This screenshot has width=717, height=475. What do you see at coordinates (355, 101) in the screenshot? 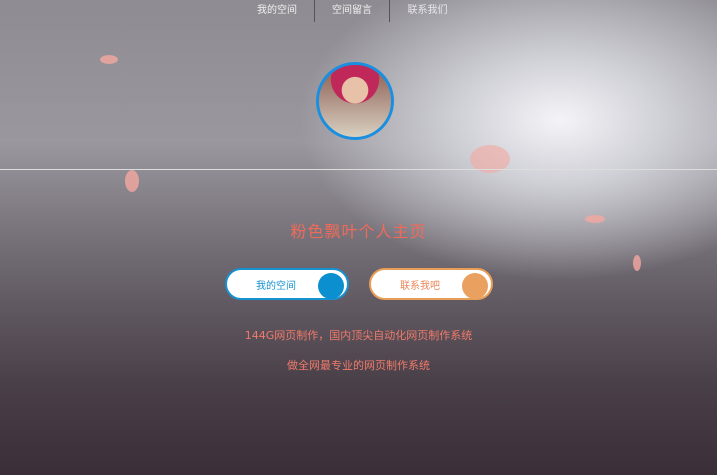
I see `avatar` at bounding box center [355, 101].